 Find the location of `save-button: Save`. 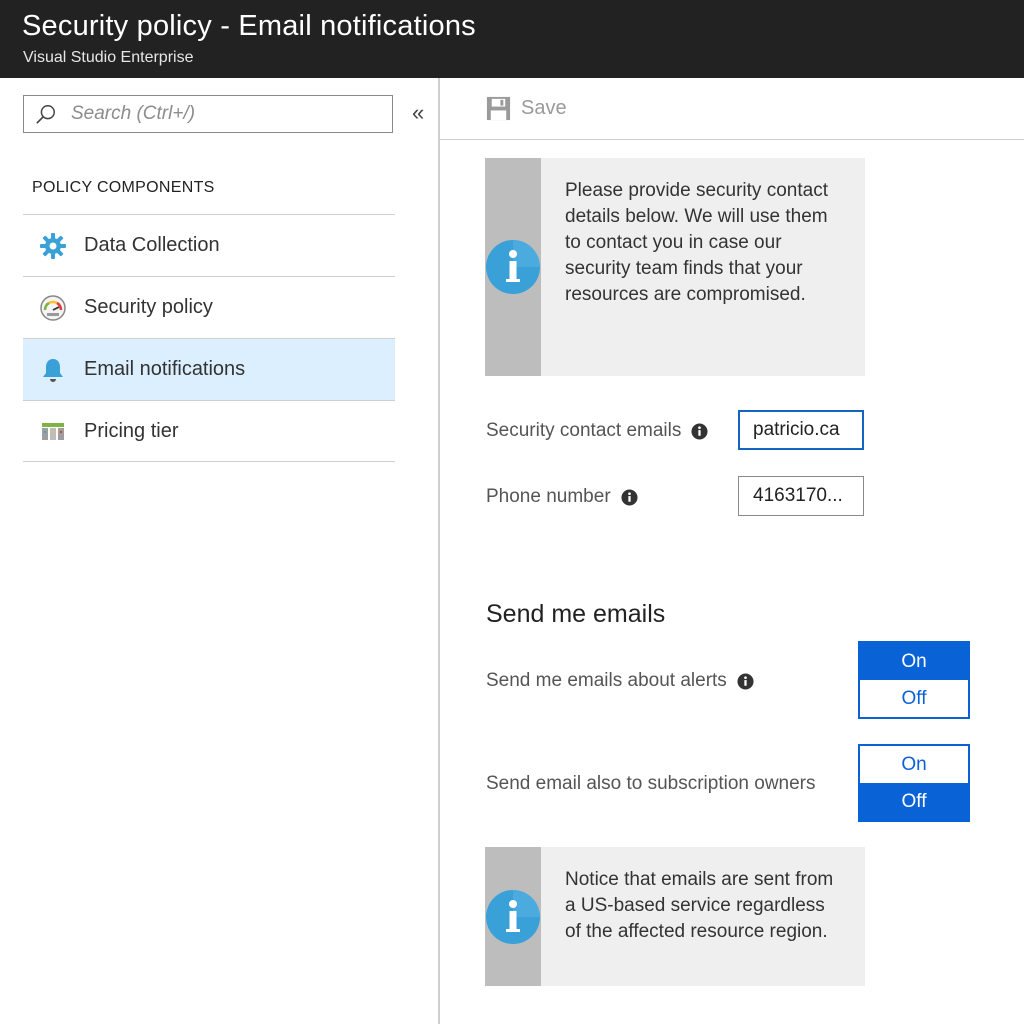

save-button: Save is located at coordinates (526, 108).